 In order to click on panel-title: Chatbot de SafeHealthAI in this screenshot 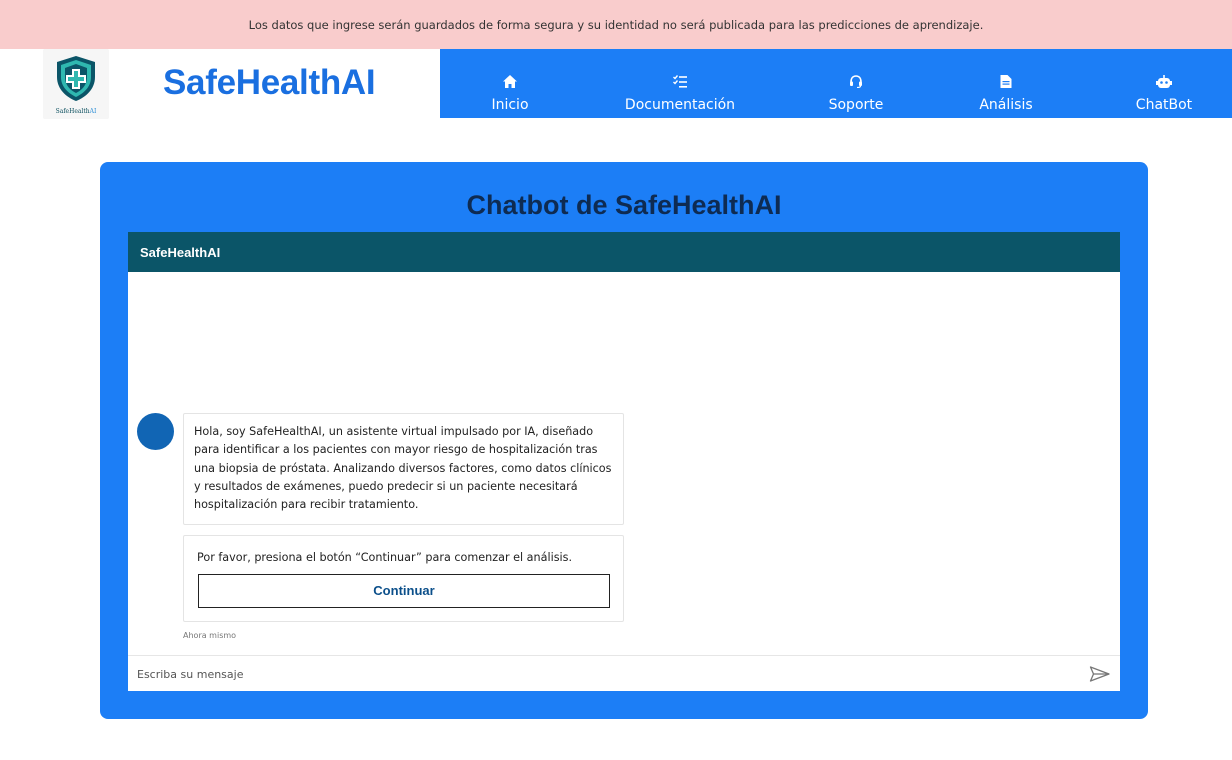, I will do `click(624, 205)`.